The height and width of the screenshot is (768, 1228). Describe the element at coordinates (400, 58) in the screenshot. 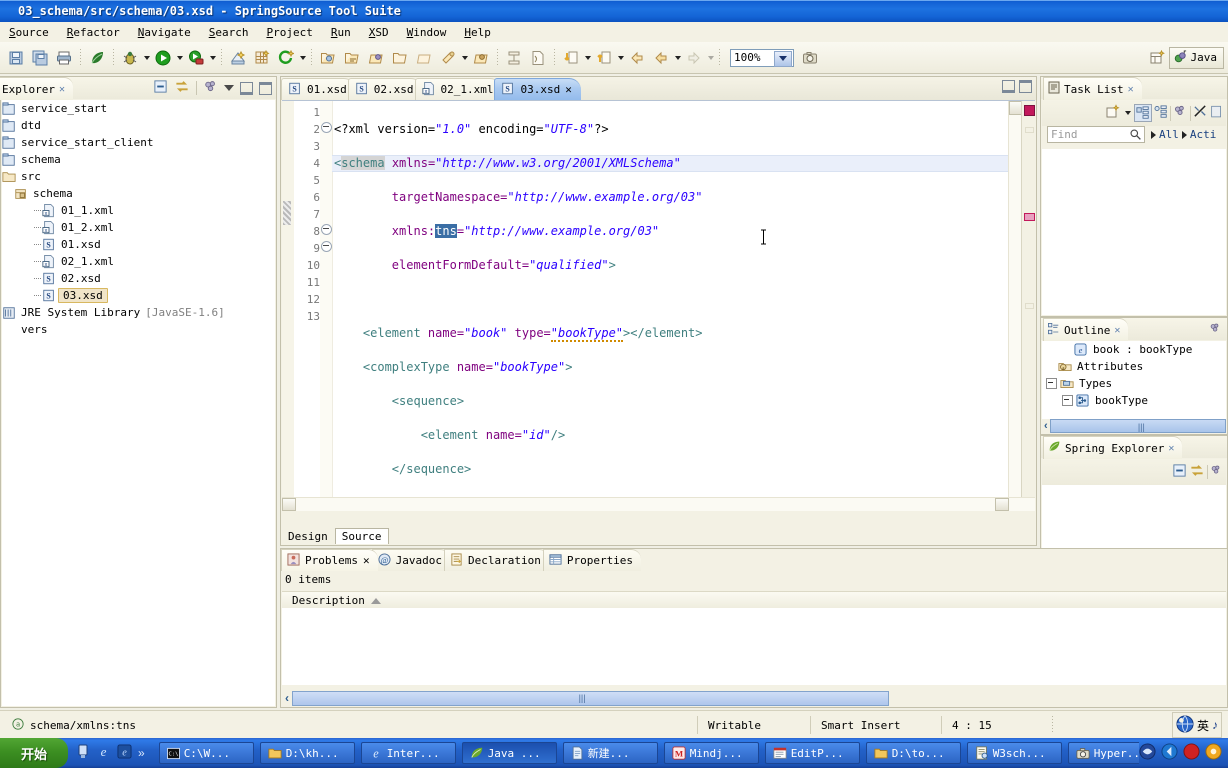

I see `open-folder-icon` at that location.